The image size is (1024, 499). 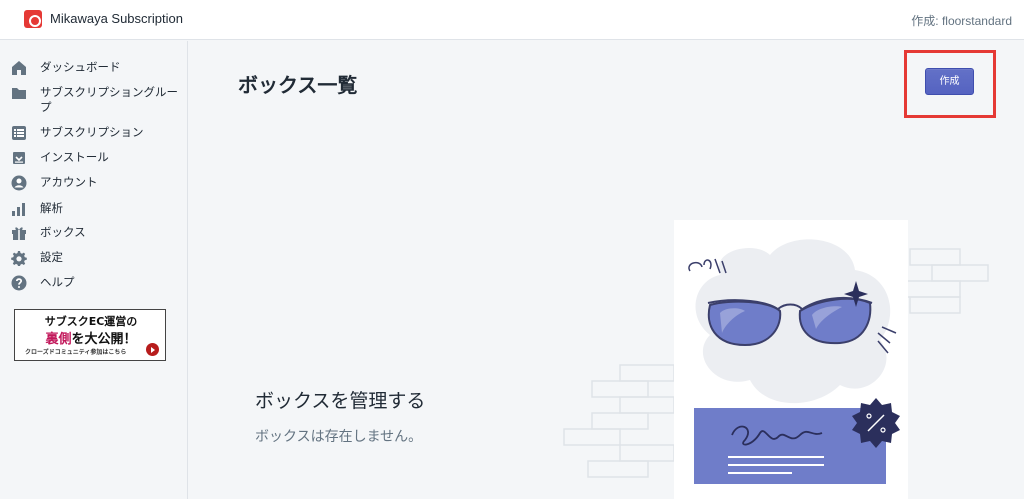 I want to click on app-logo-icon, so click(x=33, y=19).